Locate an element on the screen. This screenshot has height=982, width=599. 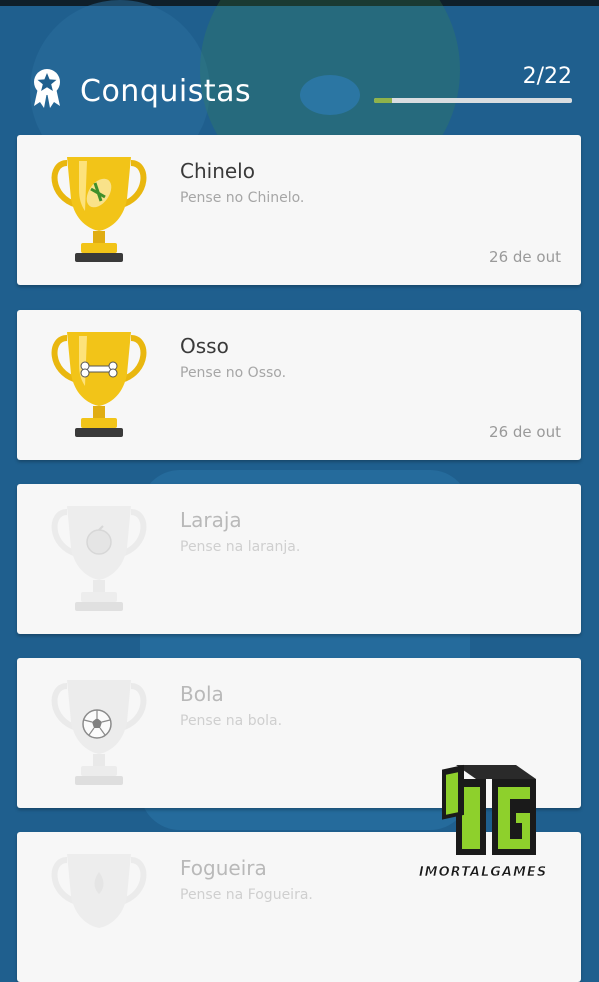
soccer-ball-icon is located at coordinates (97, 724).